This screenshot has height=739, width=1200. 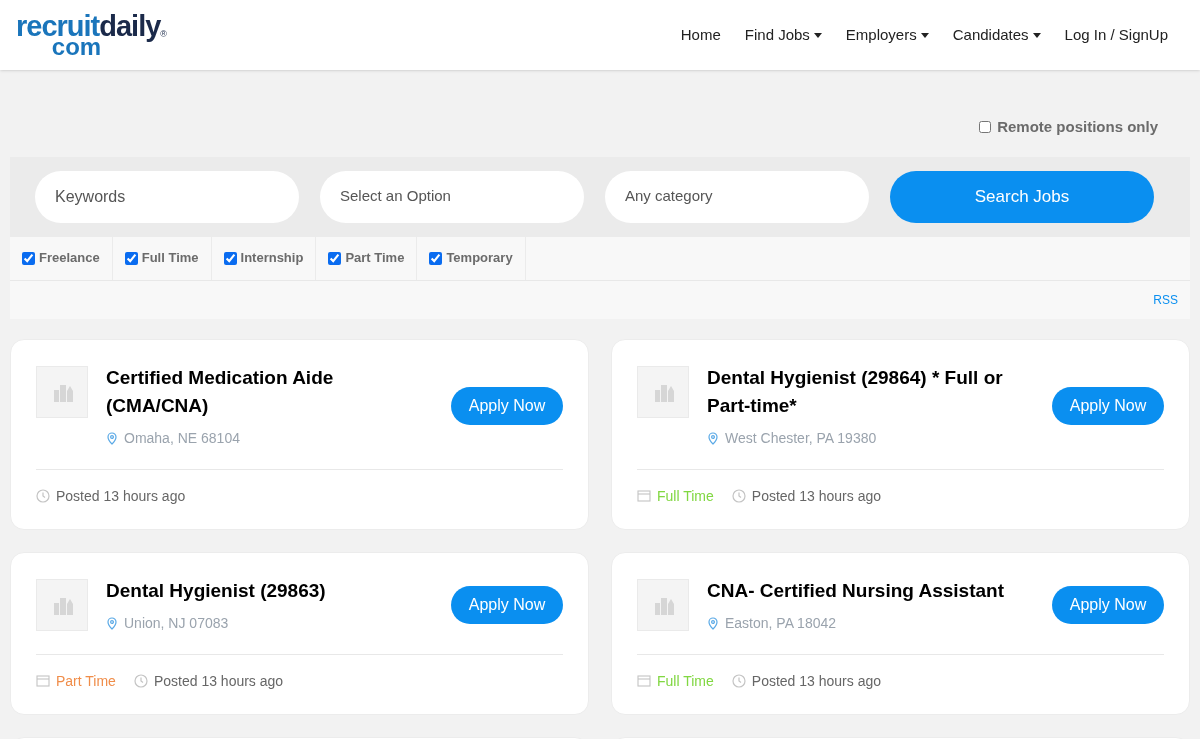 What do you see at coordinates (259, 590) in the screenshot?
I see `job-title: Dental Hygienist (29863)` at bounding box center [259, 590].